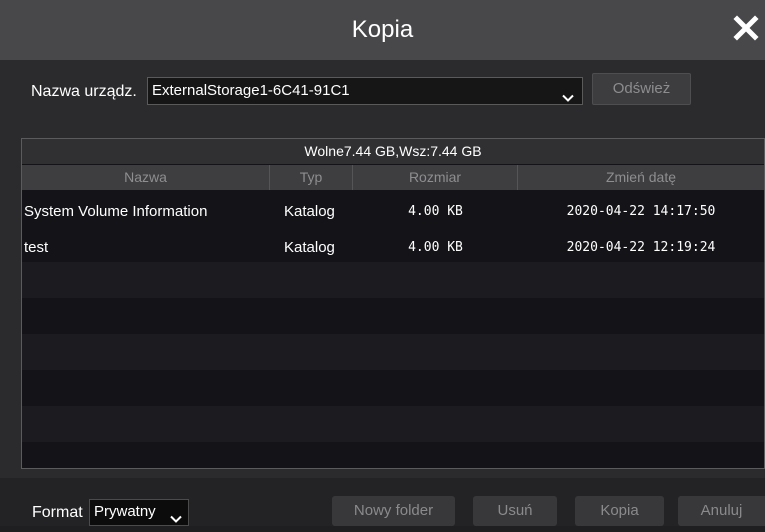 The image size is (765, 532). Describe the element at coordinates (125, 511) in the screenshot. I see `format-select-value: Prywatny` at that location.